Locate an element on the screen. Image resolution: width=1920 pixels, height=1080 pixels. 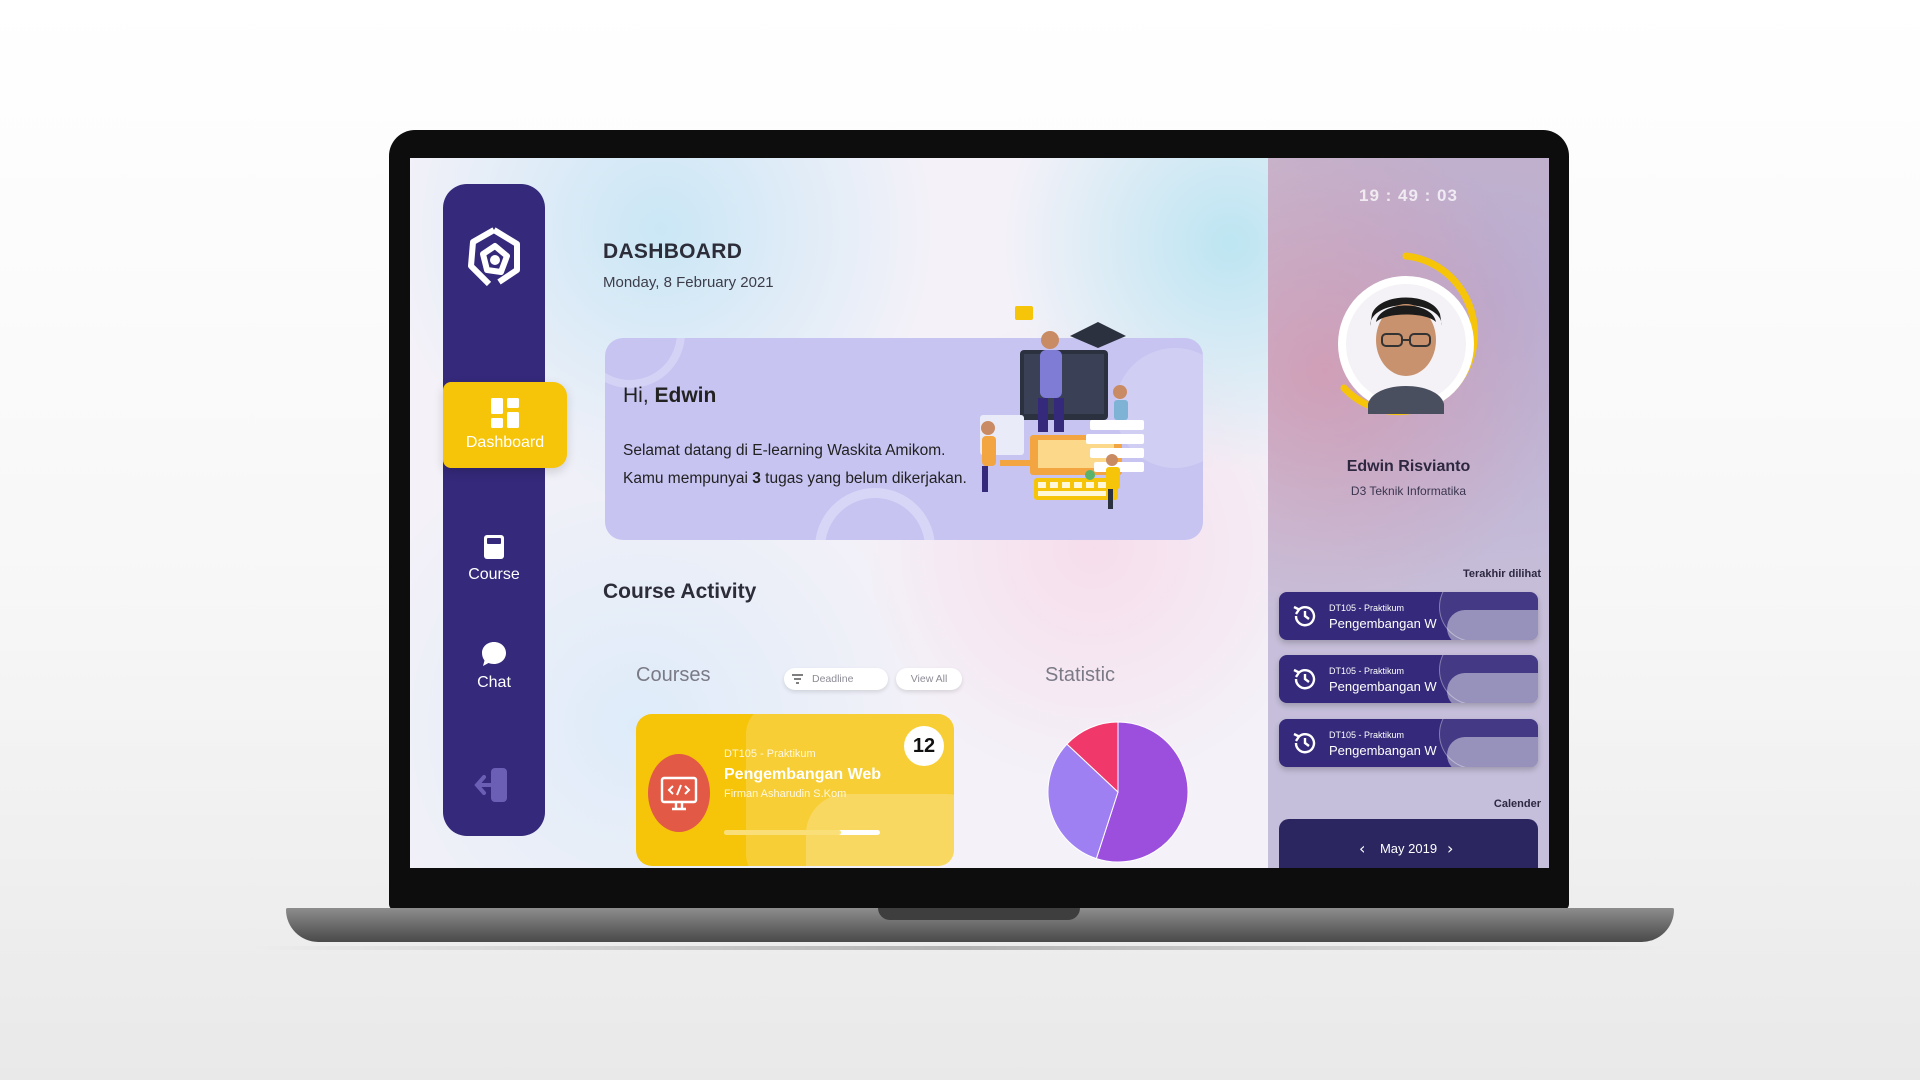
avatar is located at coordinates (1408, 334).